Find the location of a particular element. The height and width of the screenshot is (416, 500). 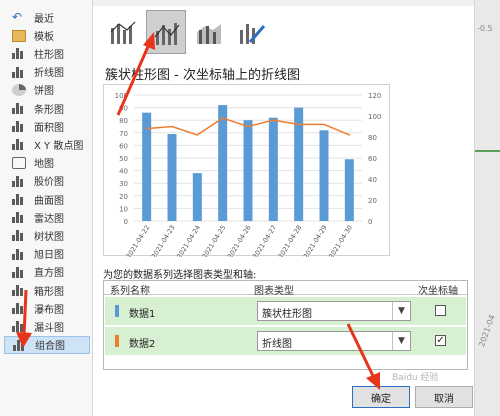

x-tick-label: 2021-04-28 is located at coordinates (290, 240).